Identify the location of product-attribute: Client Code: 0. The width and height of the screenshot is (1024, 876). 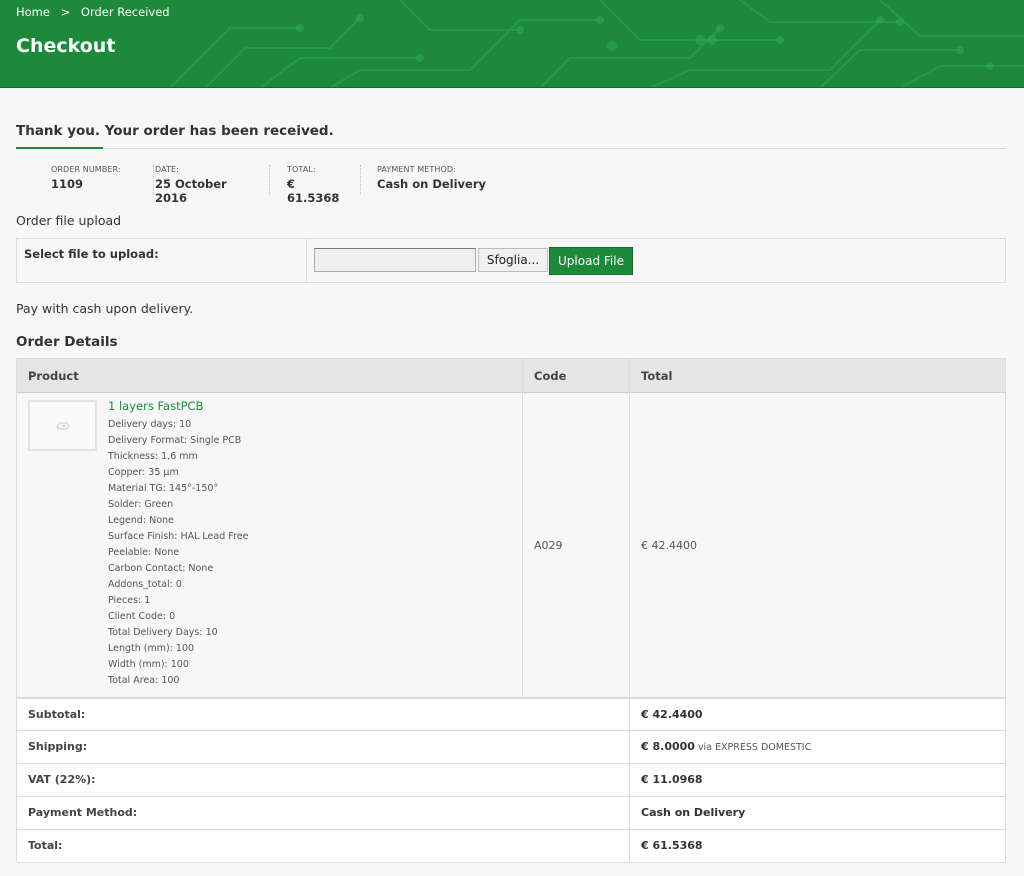
(142, 616).